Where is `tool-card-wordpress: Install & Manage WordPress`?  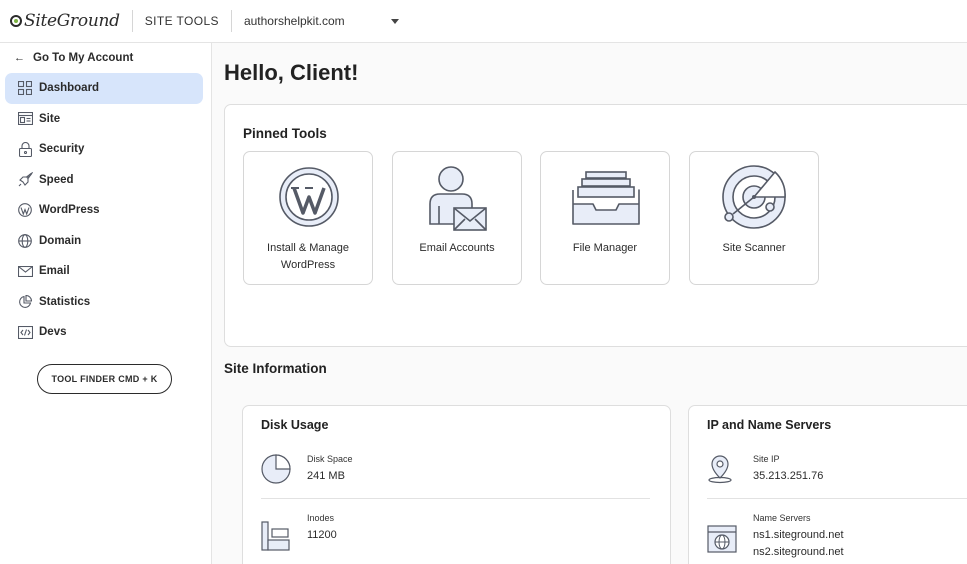
tool-card-wordpress: Install & Manage WordPress is located at coordinates (308, 218).